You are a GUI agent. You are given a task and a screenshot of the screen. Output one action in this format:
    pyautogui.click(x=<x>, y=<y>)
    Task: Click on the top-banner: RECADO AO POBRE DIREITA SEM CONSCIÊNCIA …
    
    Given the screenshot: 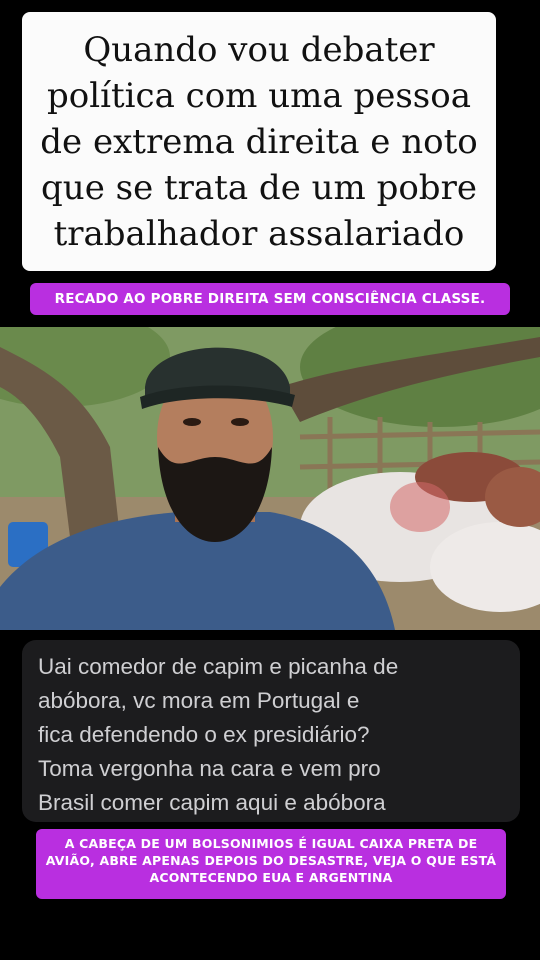 What is the action you would take?
    pyautogui.click(x=270, y=299)
    